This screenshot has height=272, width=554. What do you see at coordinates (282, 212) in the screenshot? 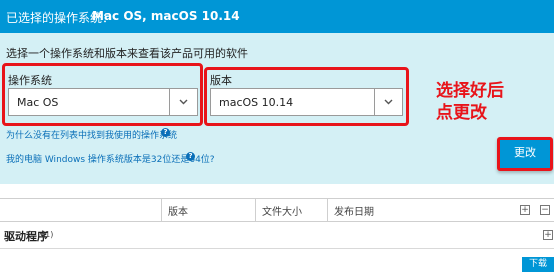
I see `column-file-size: 文件大小` at bounding box center [282, 212].